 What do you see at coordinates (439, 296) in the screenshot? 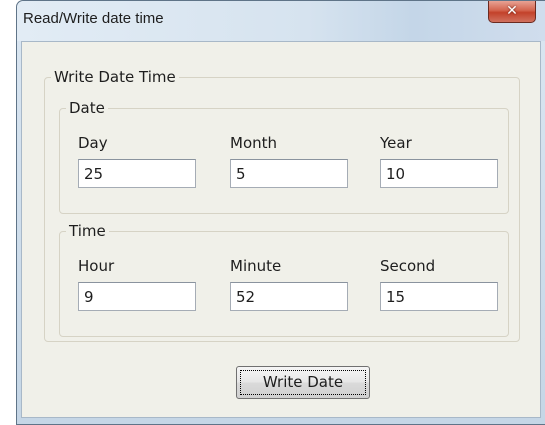
I see `second-input` at bounding box center [439, 296].